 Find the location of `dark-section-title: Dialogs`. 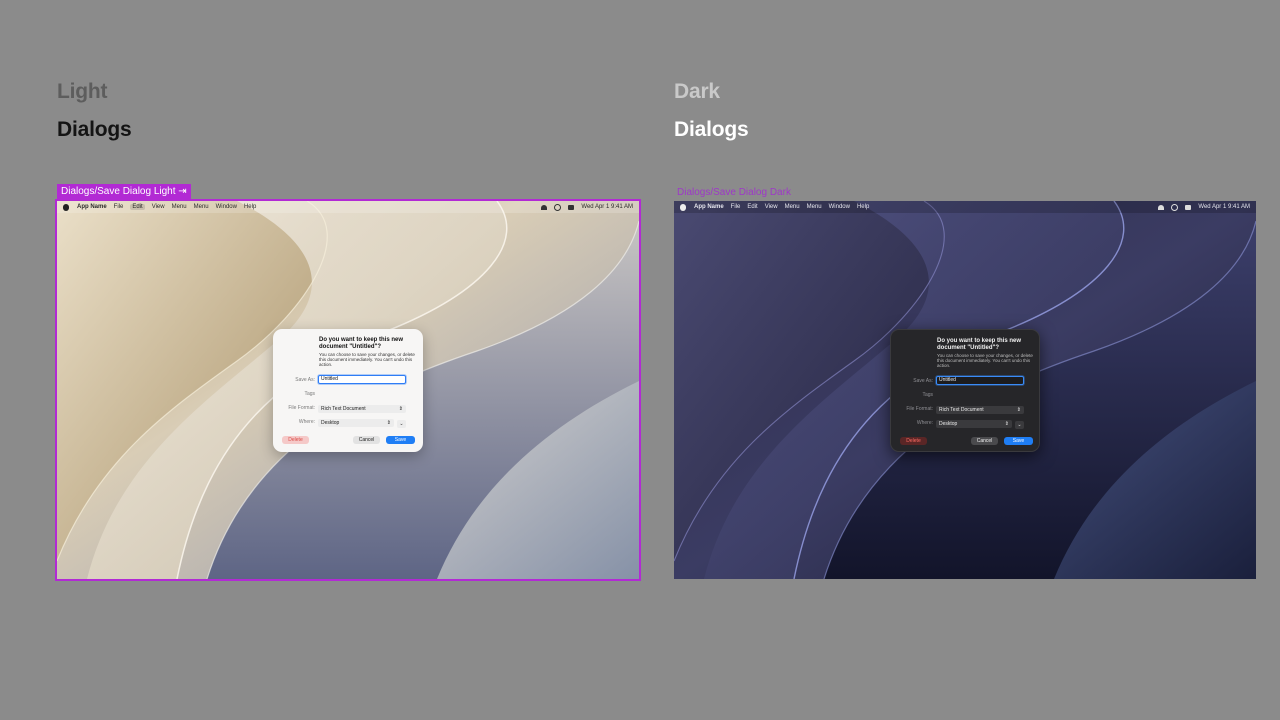

dark-section-title: Dialogs is located at coordinates (711, 129).